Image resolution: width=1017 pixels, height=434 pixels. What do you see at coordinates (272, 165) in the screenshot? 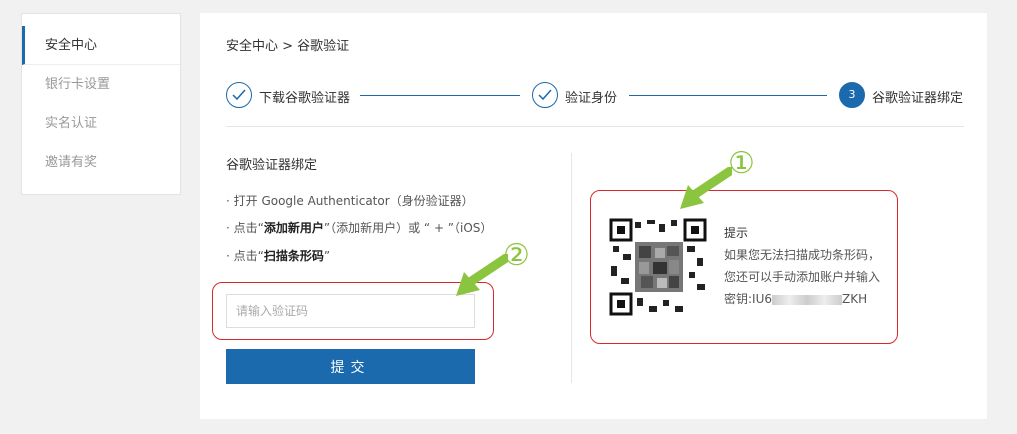
I see `section-title: 谷歌验证器绑定` at bounding box center [272, 165].